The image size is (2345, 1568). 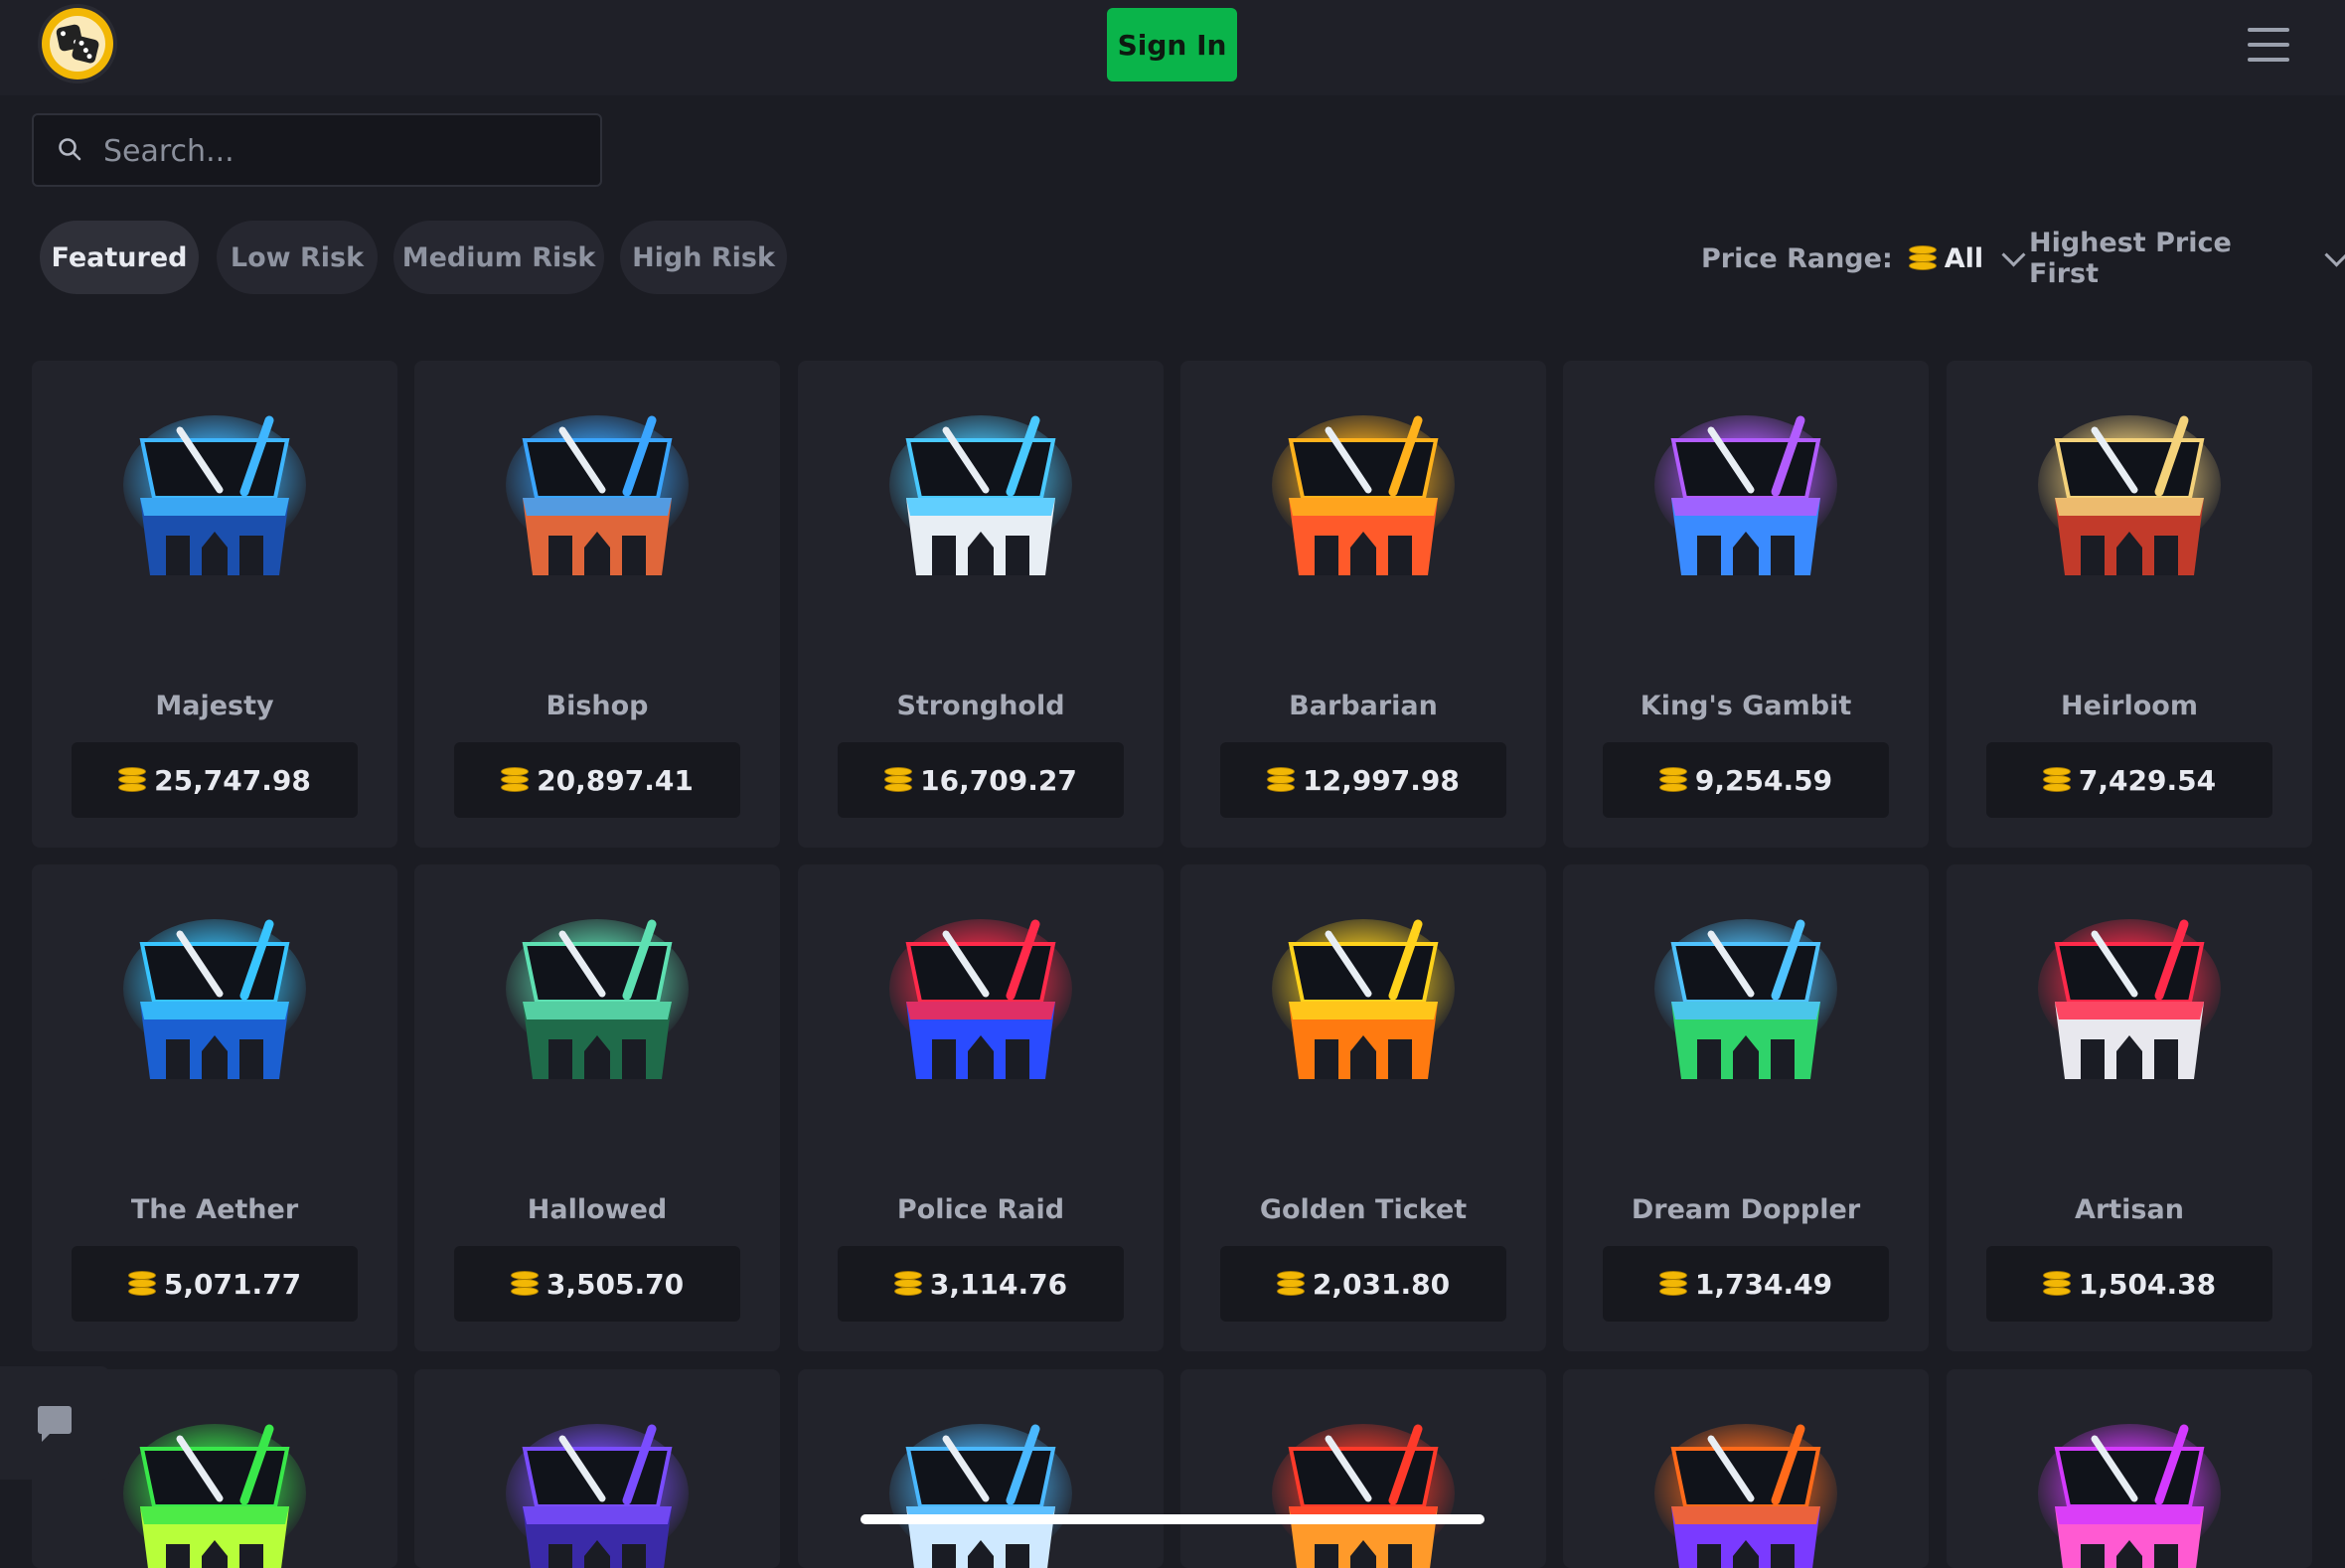 I want to click on tab-low-risk: Low Risk, so click(x=297, y=257).